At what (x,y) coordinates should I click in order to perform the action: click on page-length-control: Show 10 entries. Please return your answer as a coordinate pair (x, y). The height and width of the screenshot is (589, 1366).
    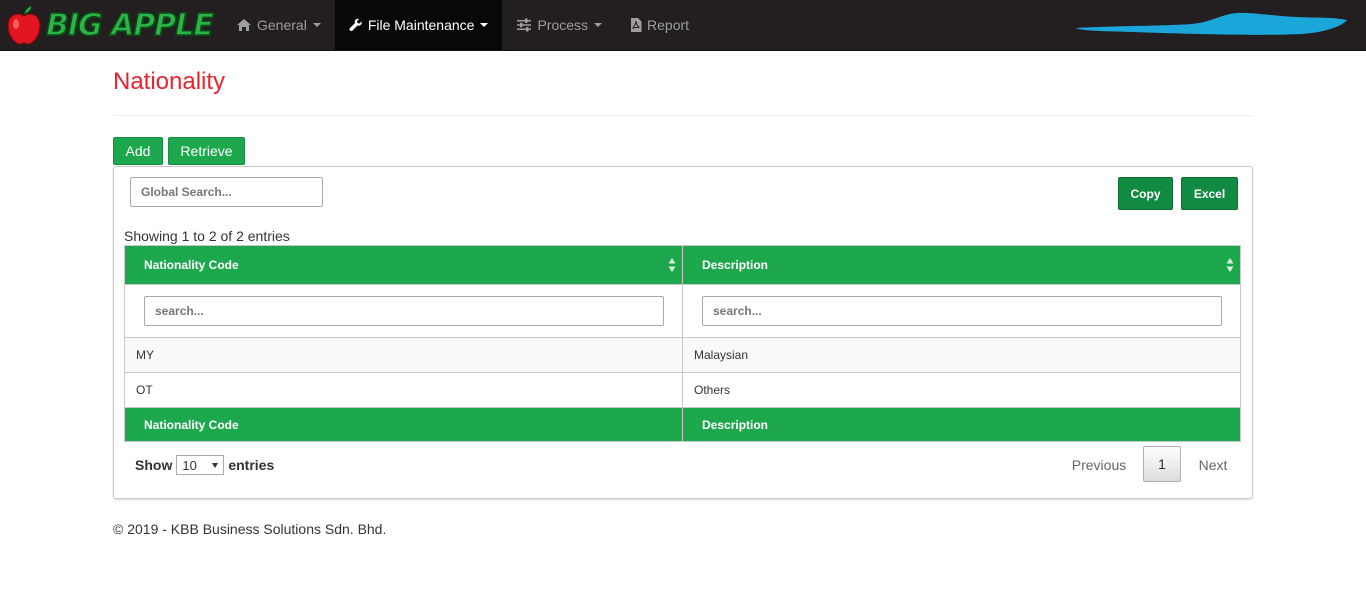
    Looking at the image, I should click on (204, 465).